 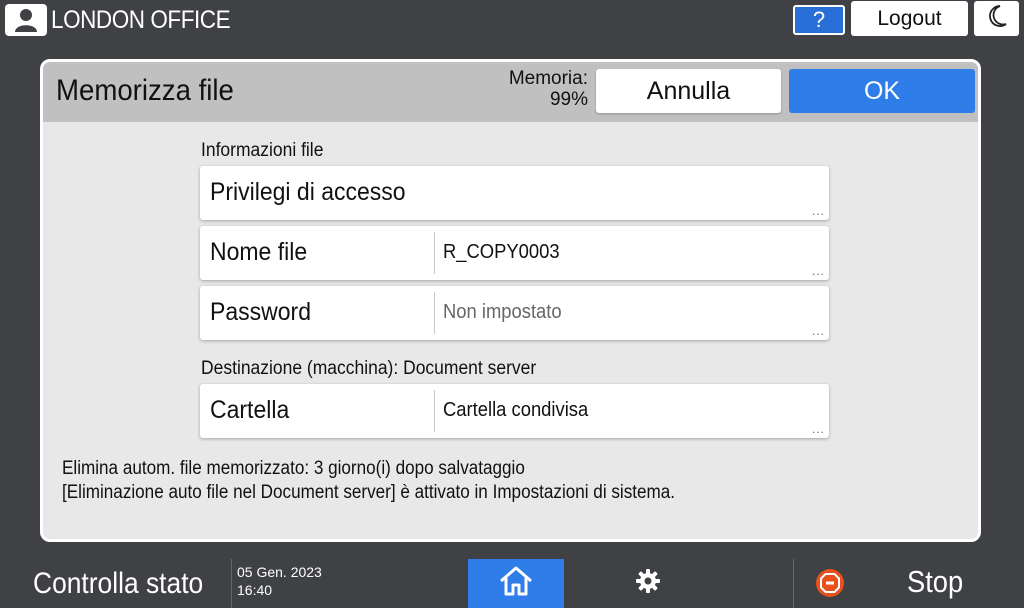 I want to click on logout-button: Logout, so click(x=909, y=18).